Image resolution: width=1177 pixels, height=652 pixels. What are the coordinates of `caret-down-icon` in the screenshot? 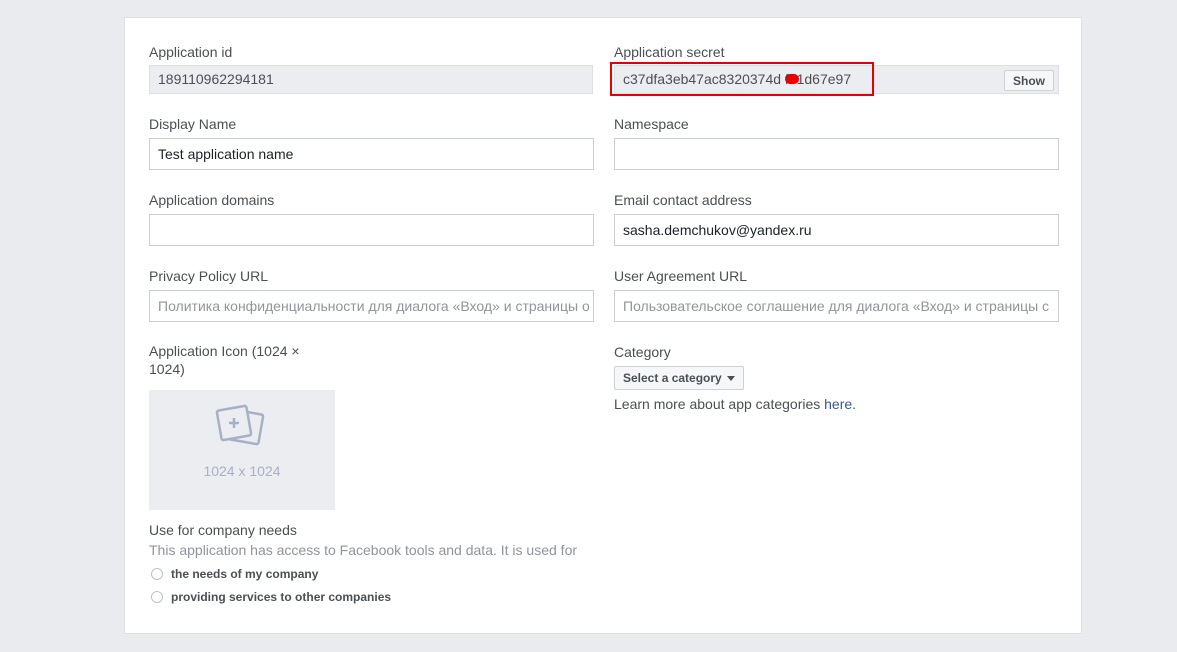 It's located at (730, 379).